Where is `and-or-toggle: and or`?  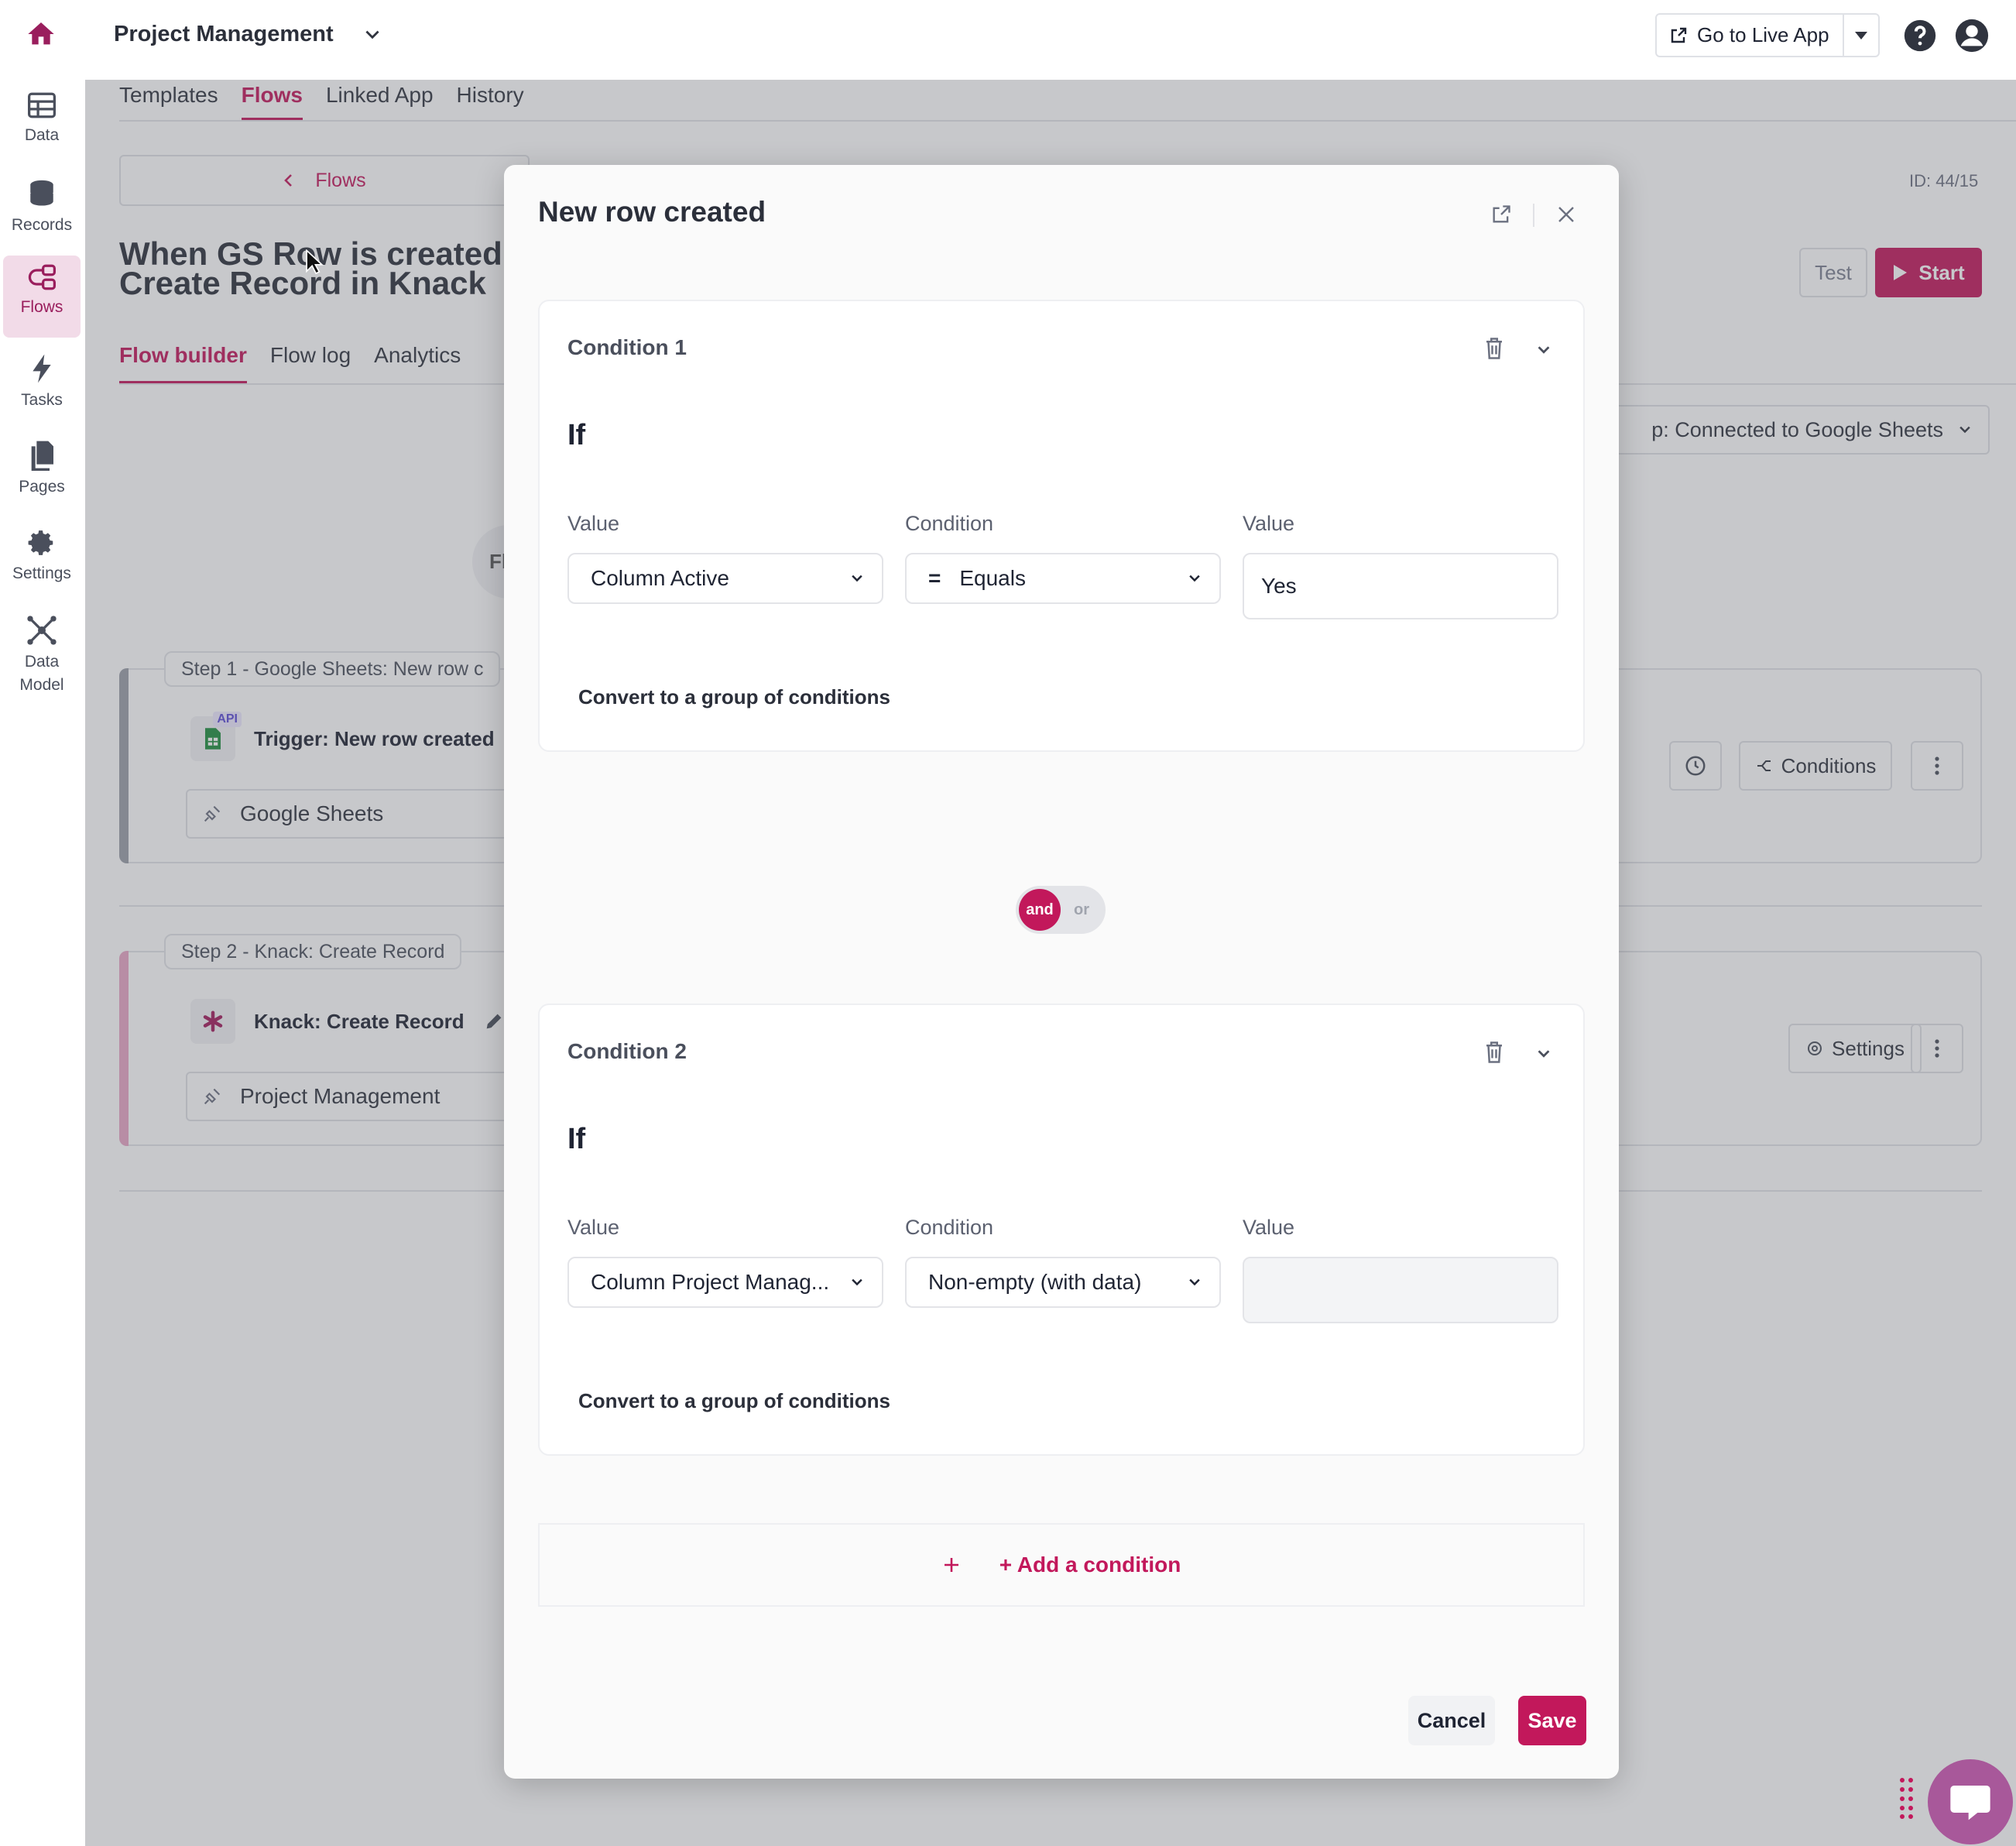
and-or-toggle: and or is located at coordinates (1061, 910).